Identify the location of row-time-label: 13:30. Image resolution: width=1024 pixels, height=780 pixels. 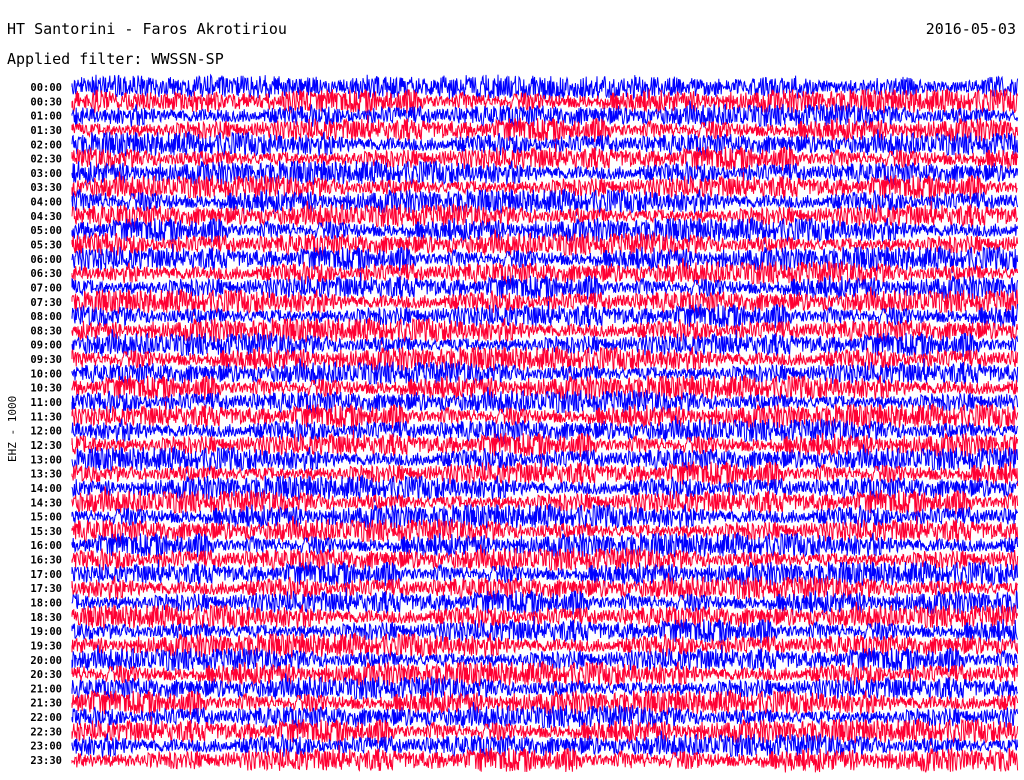
(46, 475).